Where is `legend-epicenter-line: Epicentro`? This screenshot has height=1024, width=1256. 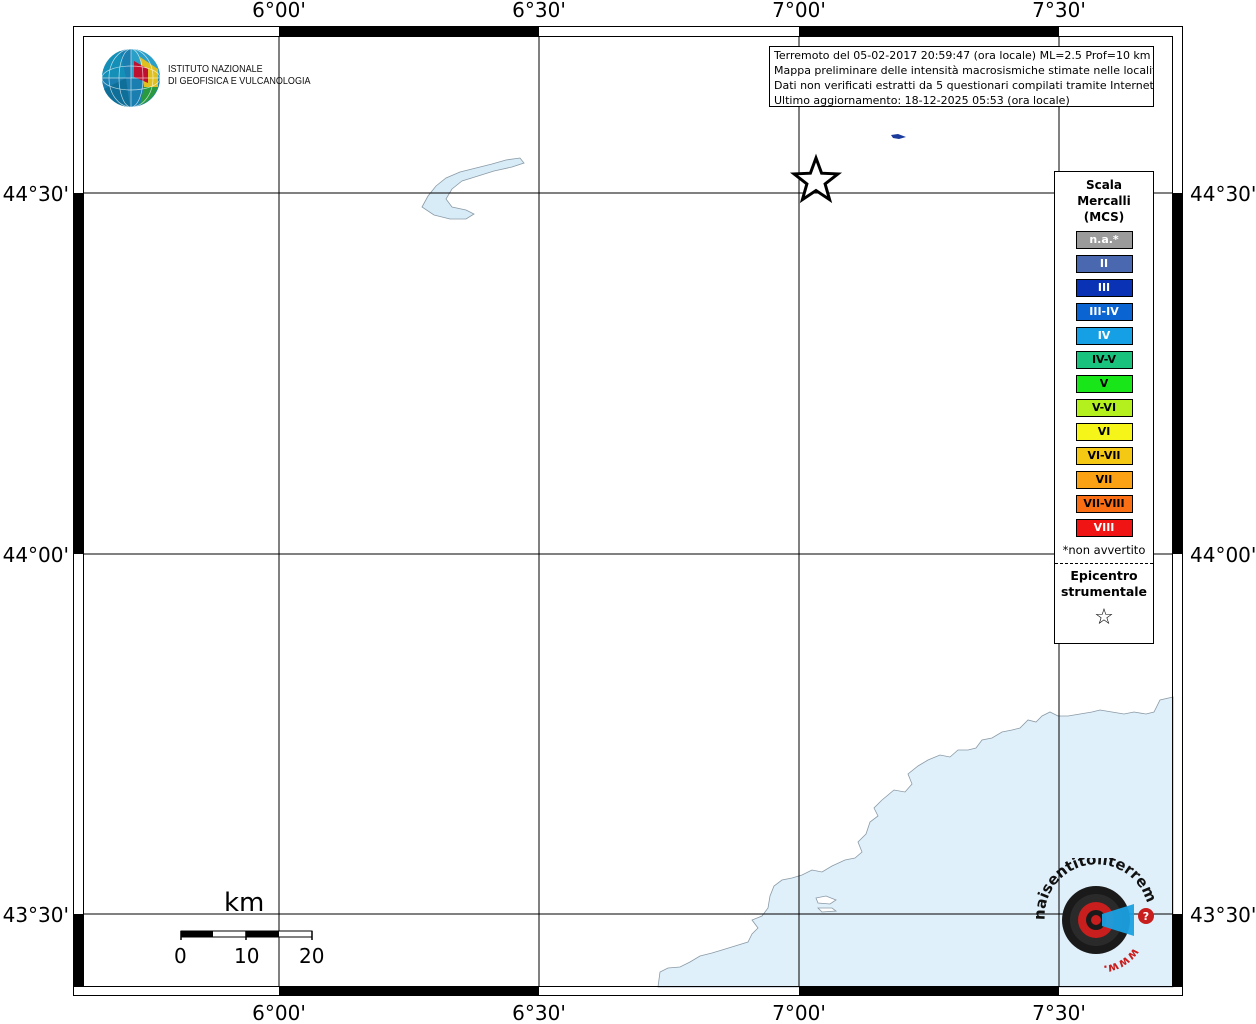
legend-epicenter-line: Epicentro is located at coordinates (1104, 575).